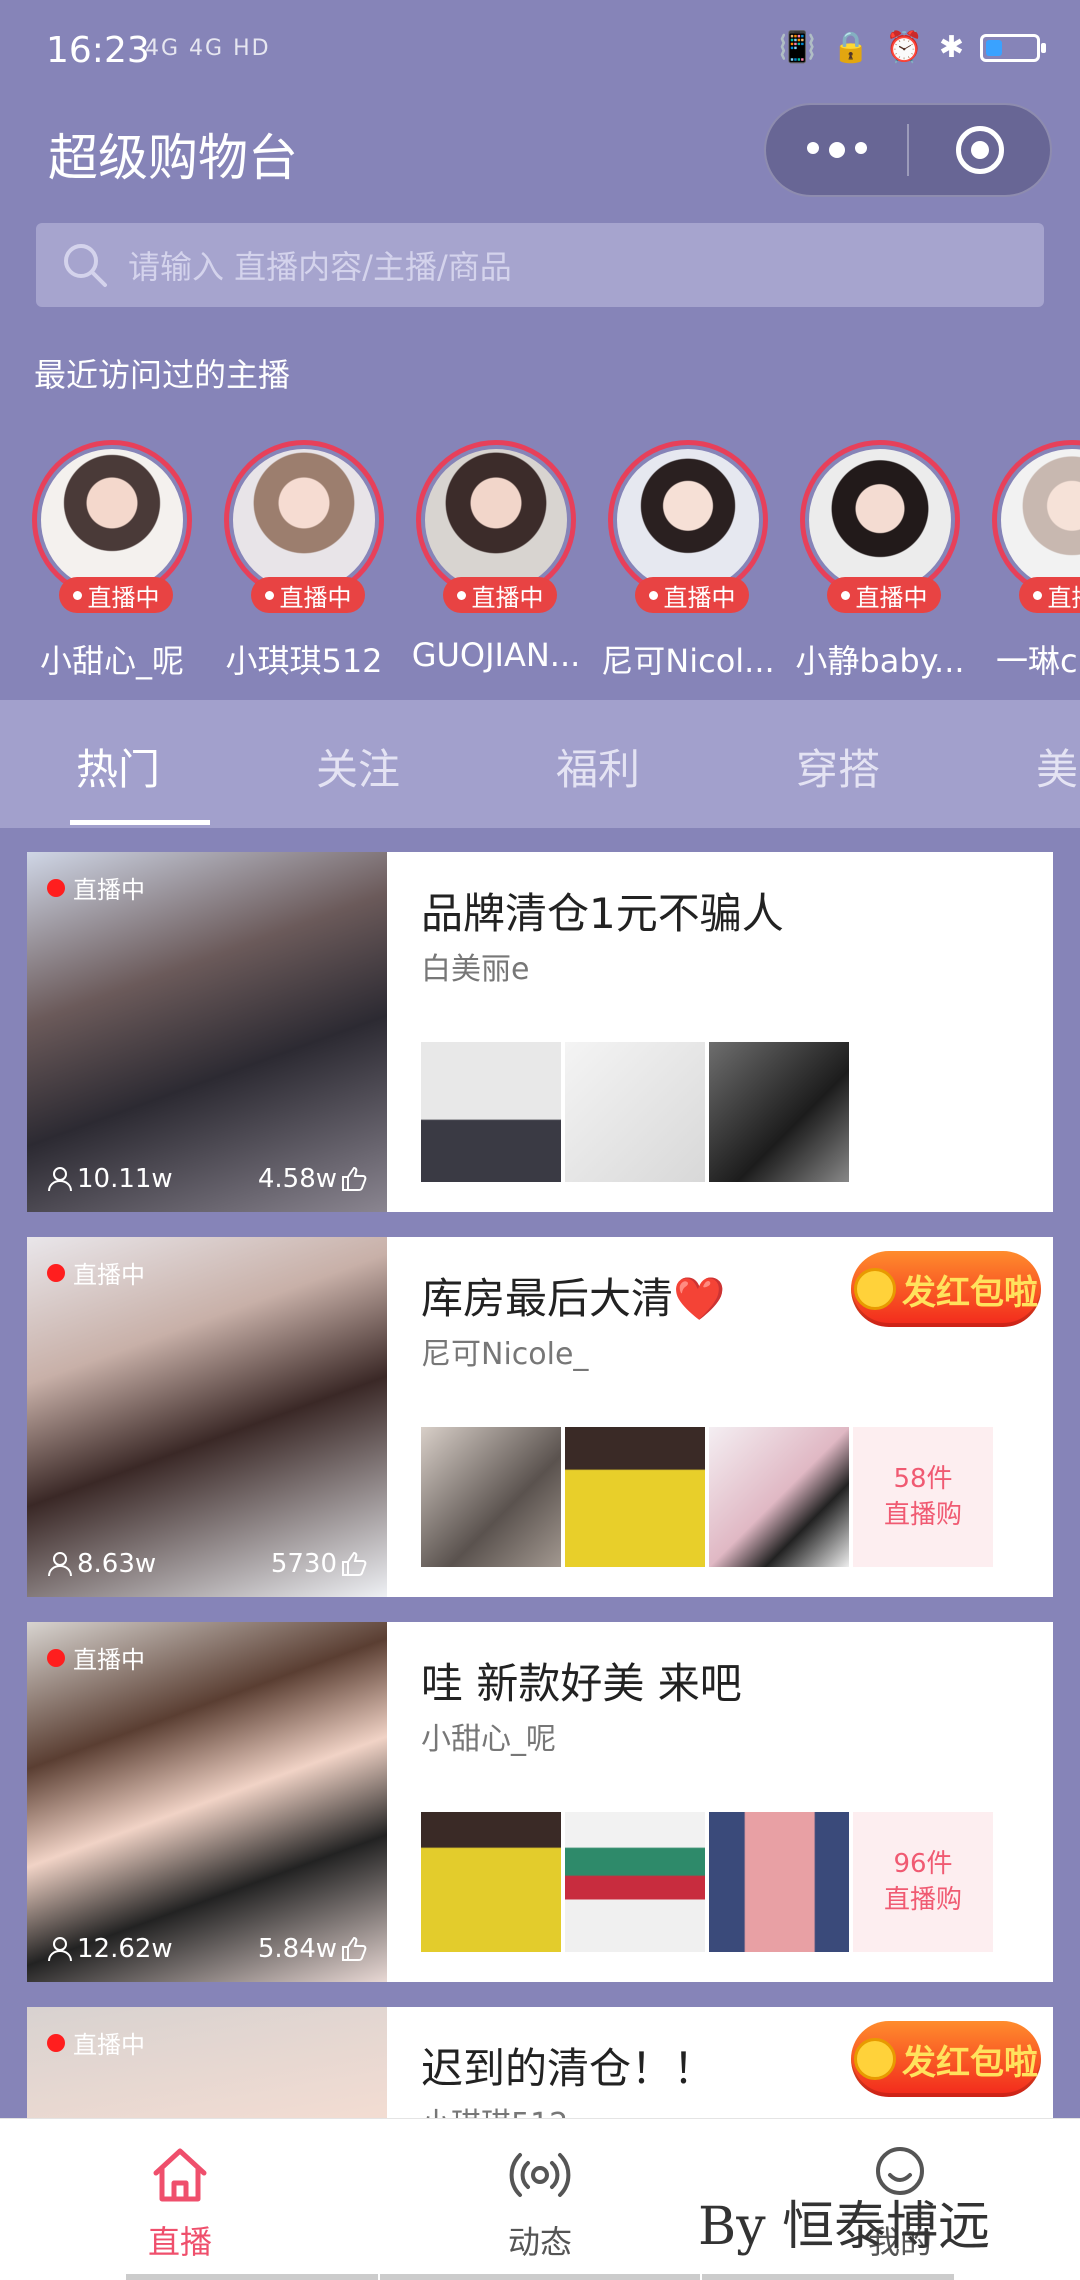 The width and height of the screenshot is (1080, 2280). What do you see at coordinates (539, 2242) in the screenshot?
I see `nav-label: 动态` at bounding box center [539, 2242].